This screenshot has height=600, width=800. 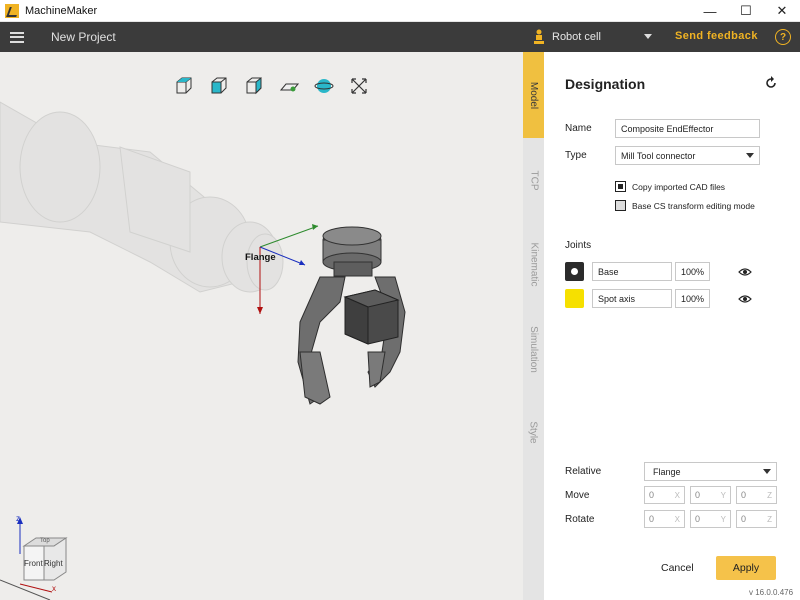 What do you see at coordinates (771, 83) in the screenshot?
I see `reset-icon` at bounding box center [771, 83].